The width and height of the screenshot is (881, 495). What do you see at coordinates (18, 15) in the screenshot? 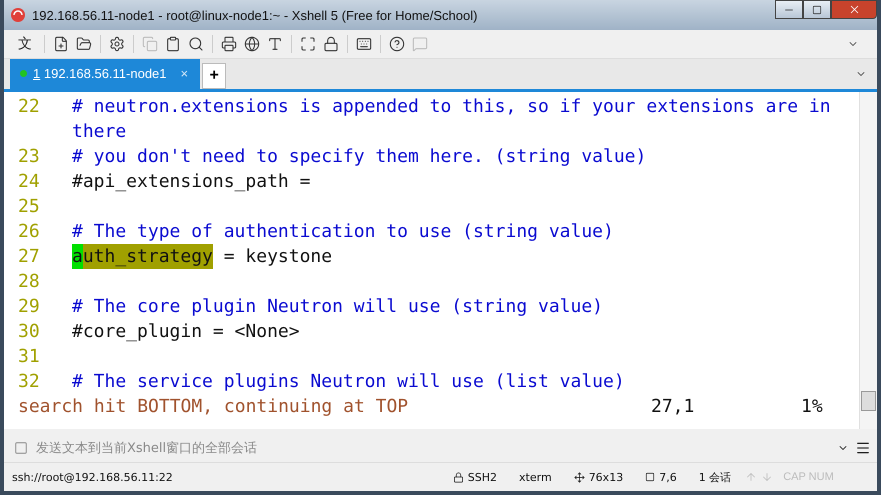
I see `app-logo-icon` at bounding box center [18, 15].